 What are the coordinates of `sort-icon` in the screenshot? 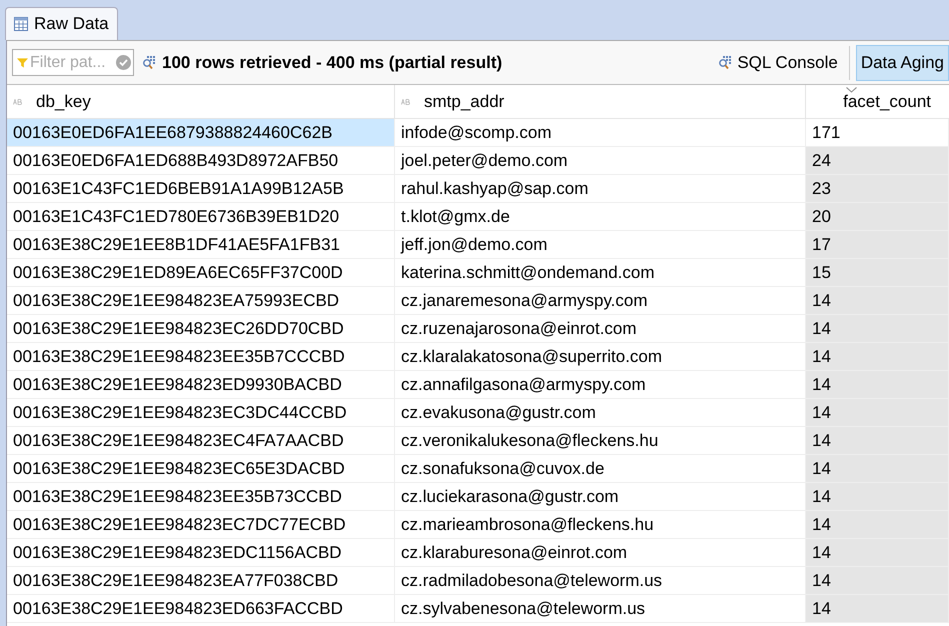 It's located at (851, 90).